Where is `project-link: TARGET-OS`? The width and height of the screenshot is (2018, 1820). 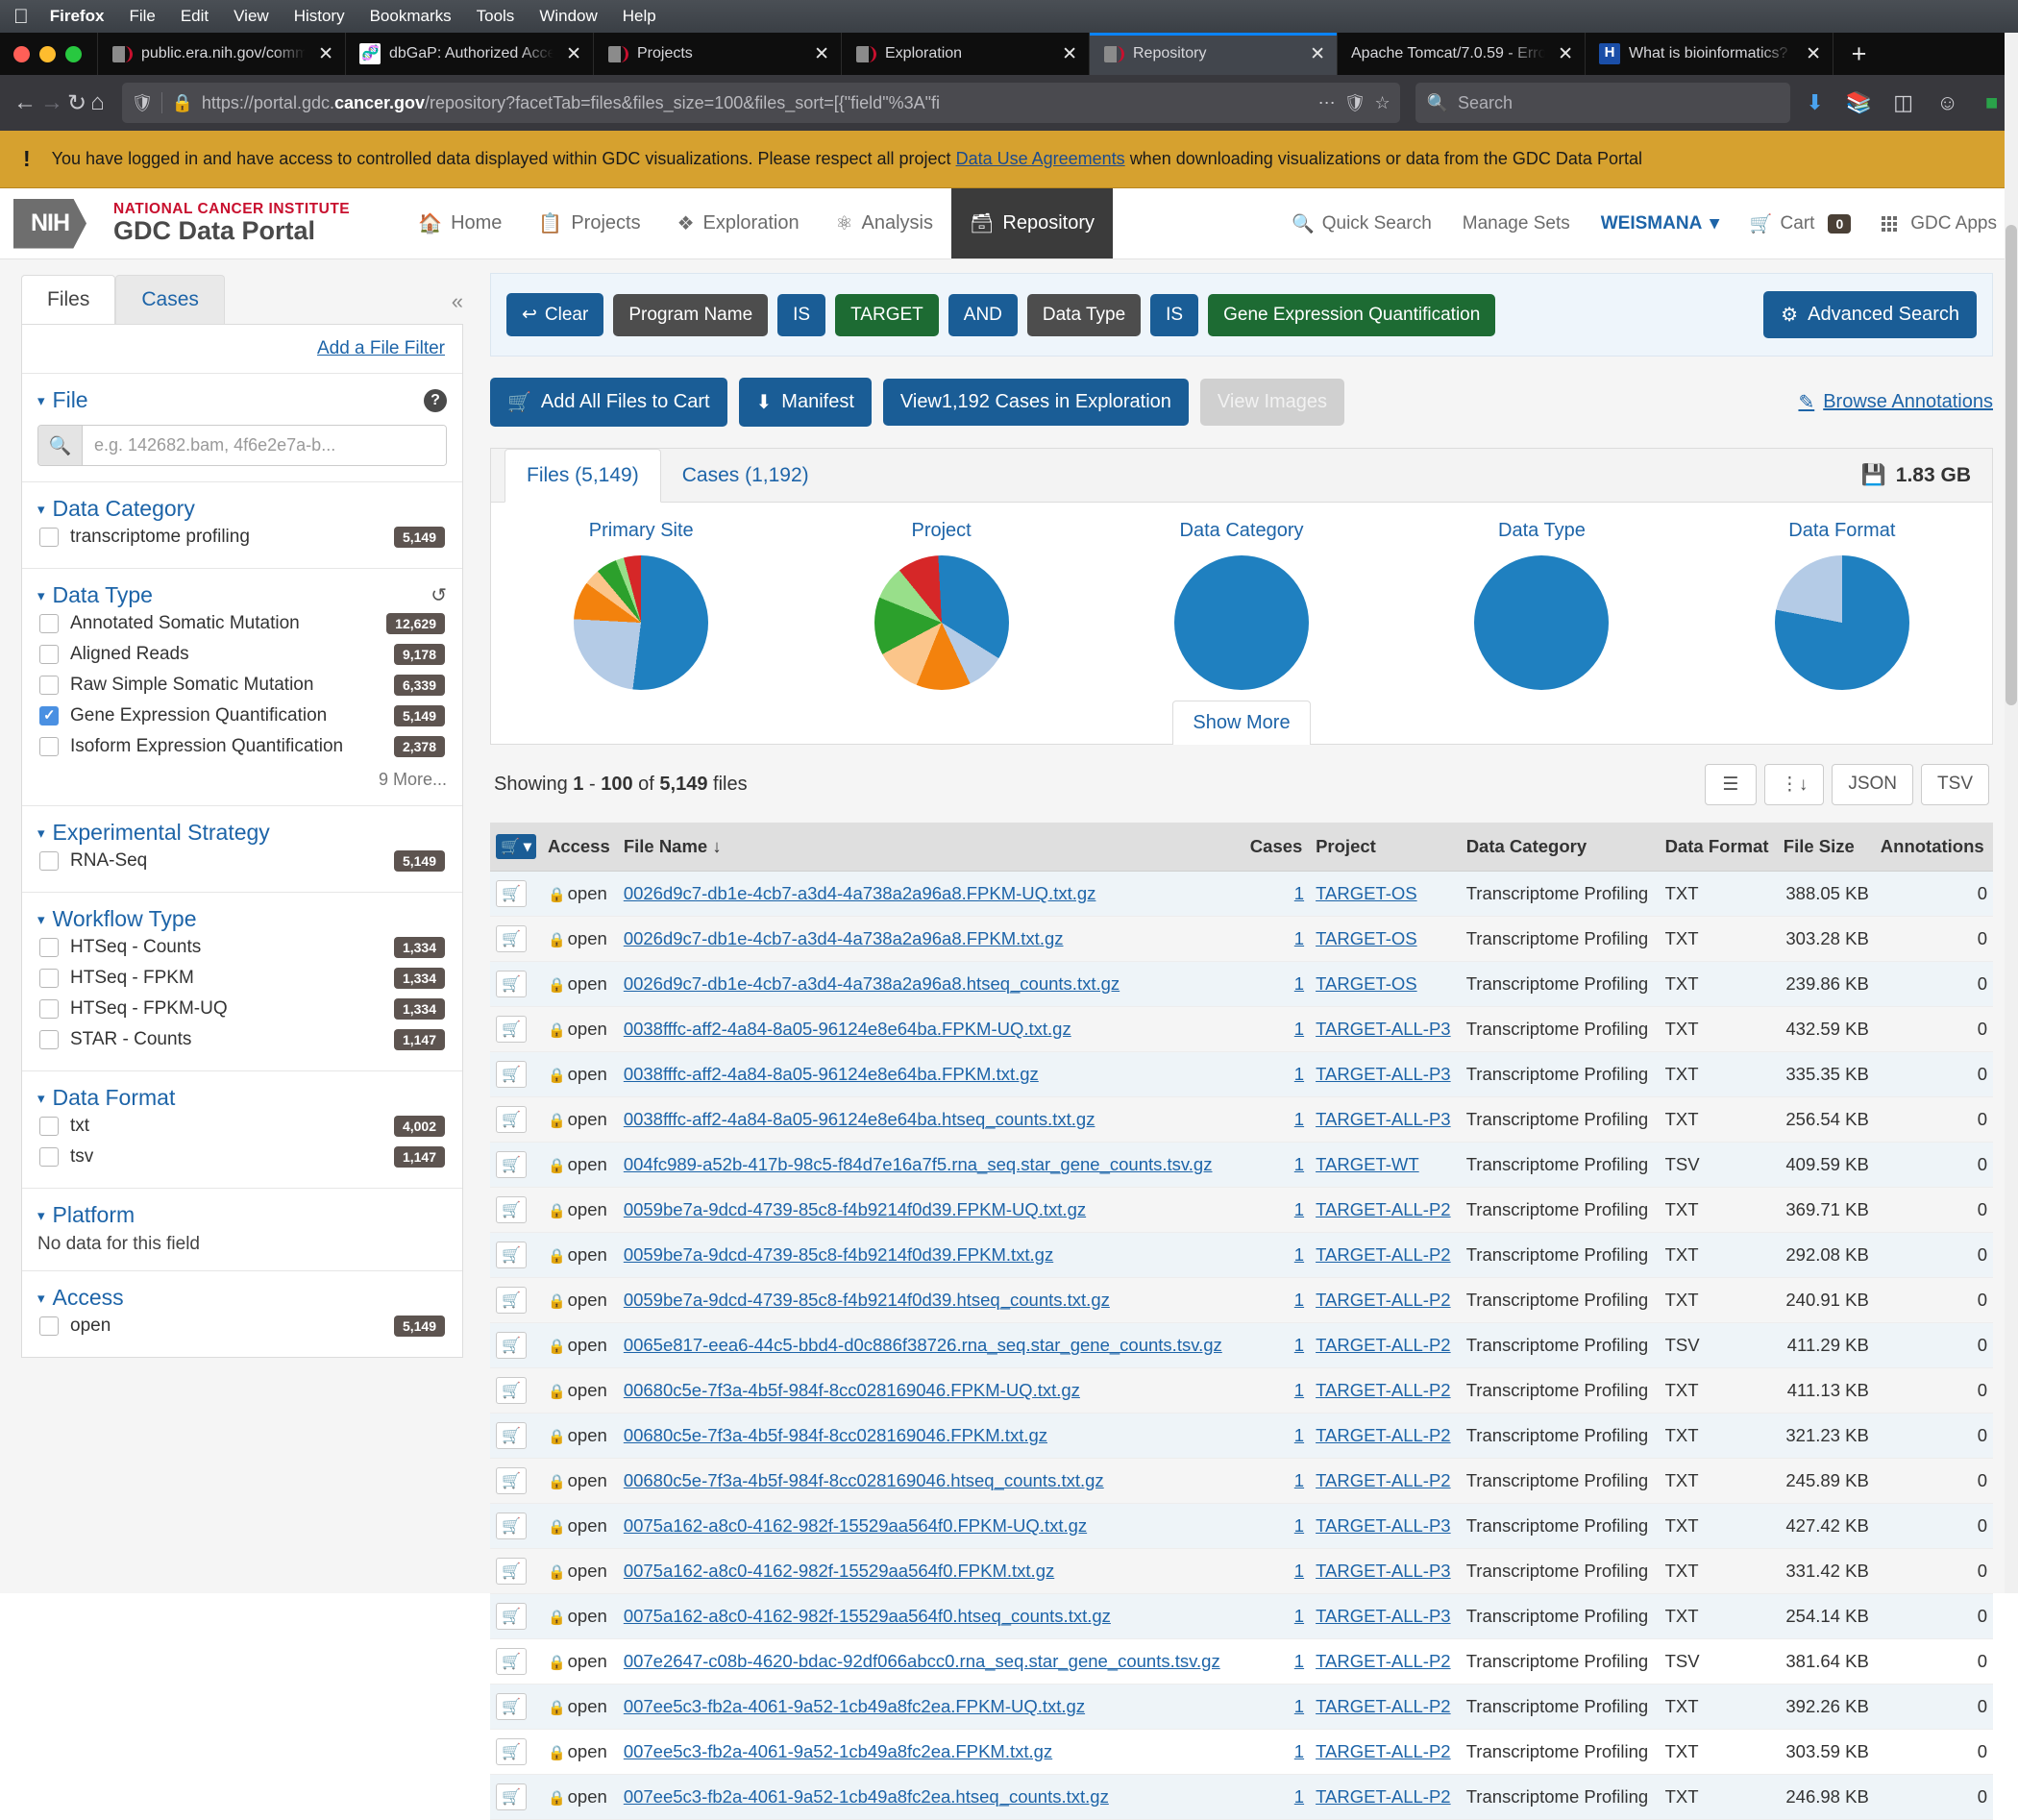
project-link: TARGET-OS is located at coordinates (1367, 984).